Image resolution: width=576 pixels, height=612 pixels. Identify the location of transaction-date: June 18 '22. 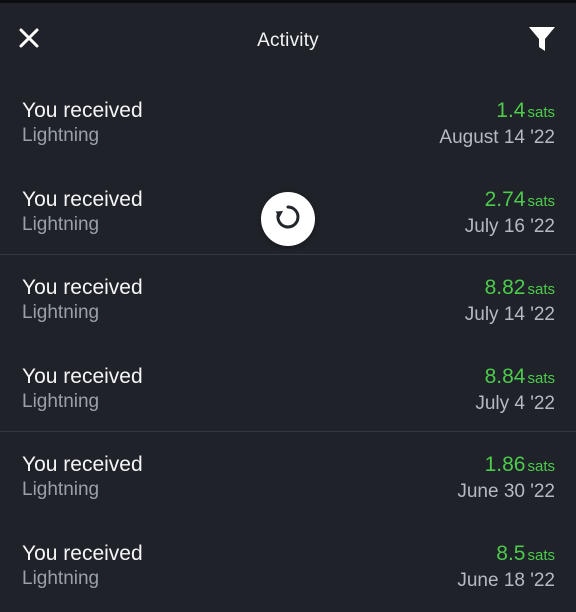
(506, 580).